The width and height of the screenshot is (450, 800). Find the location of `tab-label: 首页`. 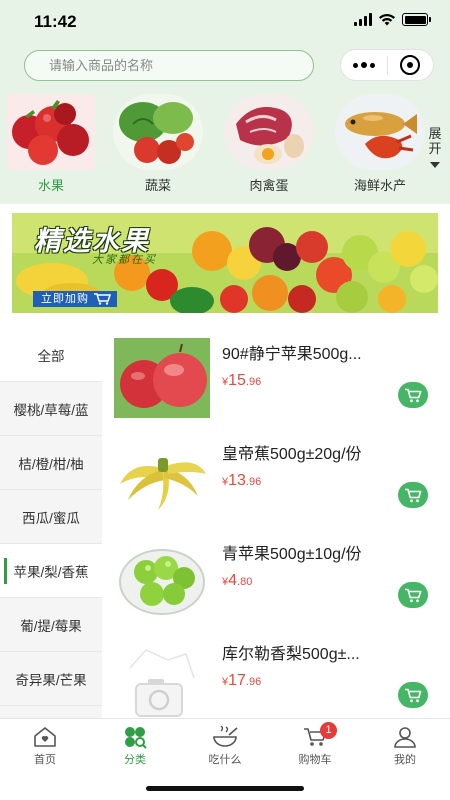

tab-label: 首页 is located at coordinates (45, 760).